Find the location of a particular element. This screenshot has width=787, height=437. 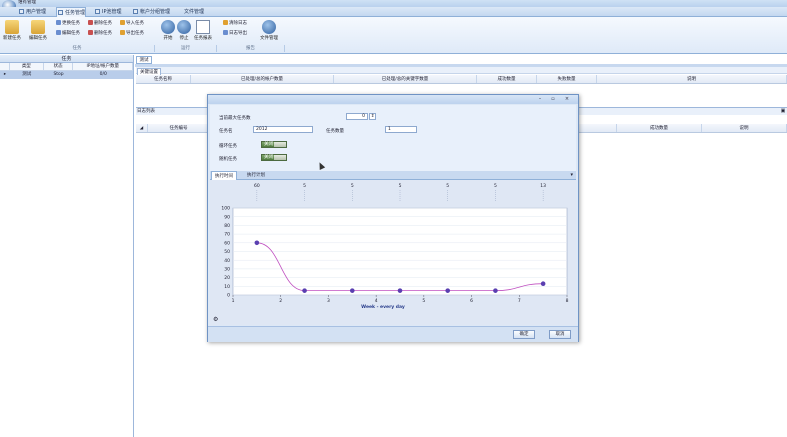

y-tick-label: 70 is located at coordinates (227, 235).